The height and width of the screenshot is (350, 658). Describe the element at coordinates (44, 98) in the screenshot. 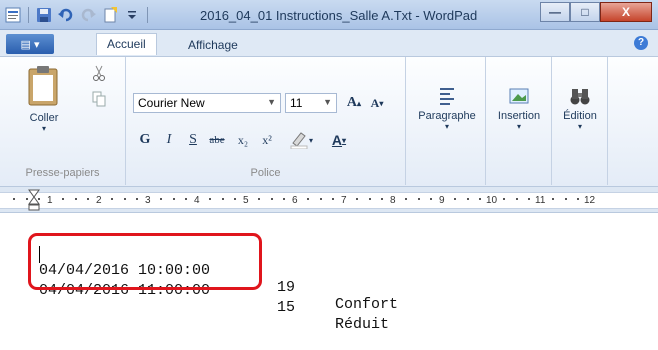

I see `paste-button: Coller ▾` at that location.